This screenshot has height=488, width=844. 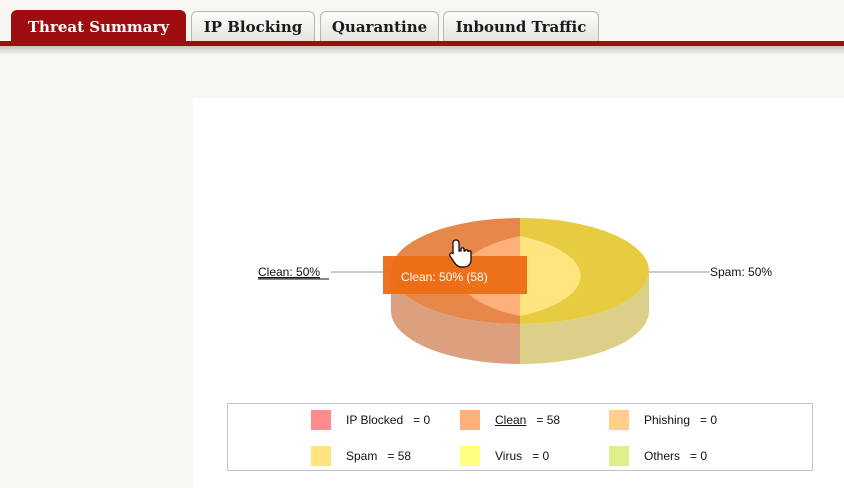 I want to click on legend-swatch-ip-blocked, so click(x=321, y=420).